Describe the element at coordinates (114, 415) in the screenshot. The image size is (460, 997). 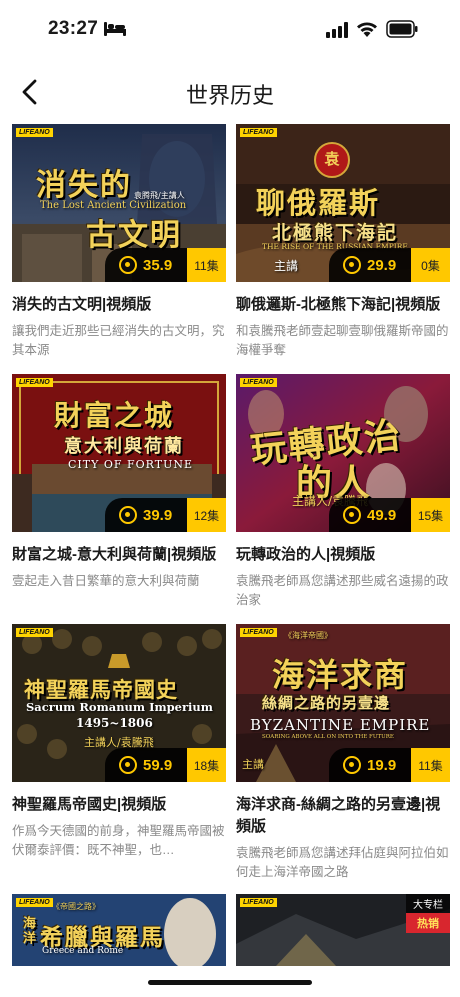
I see `cover-title-line1: 財富之城` at that location.